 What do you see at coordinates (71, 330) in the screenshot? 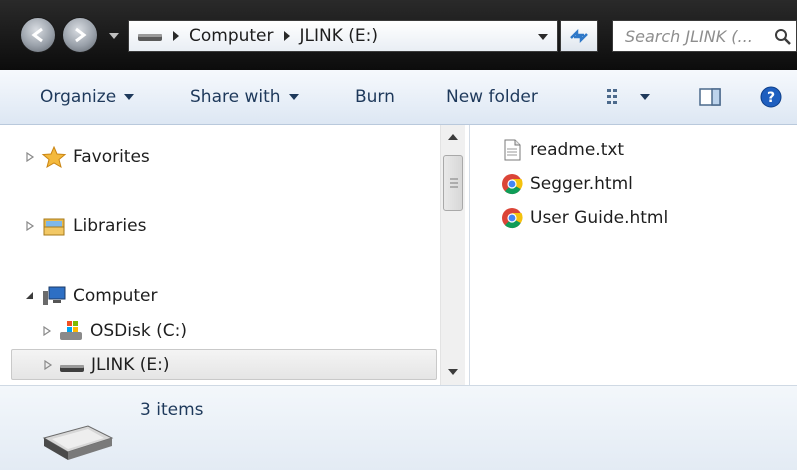
I see `system-drive-icon` at bounding box center [71, 330].